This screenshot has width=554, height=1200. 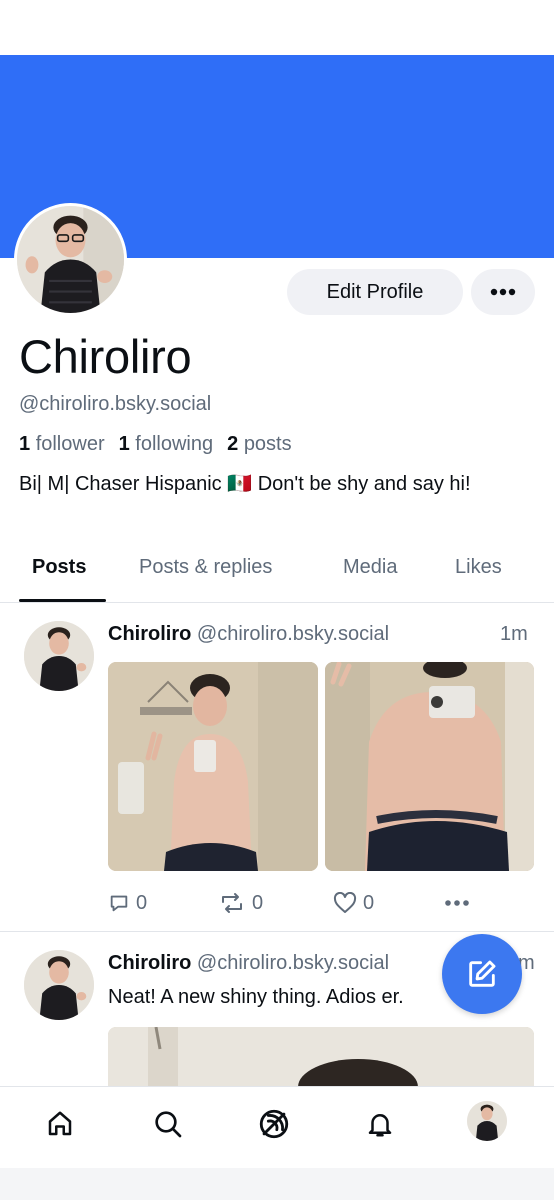 What do you see at coordinates (370, 567) in the screenshot?
I see `tab-media: Media` at bounding box center [370, 567].